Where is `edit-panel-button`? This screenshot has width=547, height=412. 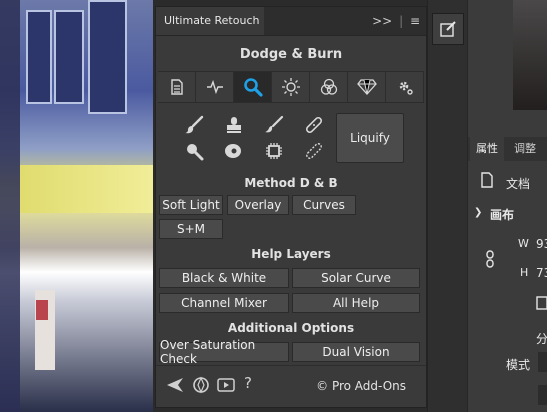
edit-panel-button is located at coordinates (448, 29).